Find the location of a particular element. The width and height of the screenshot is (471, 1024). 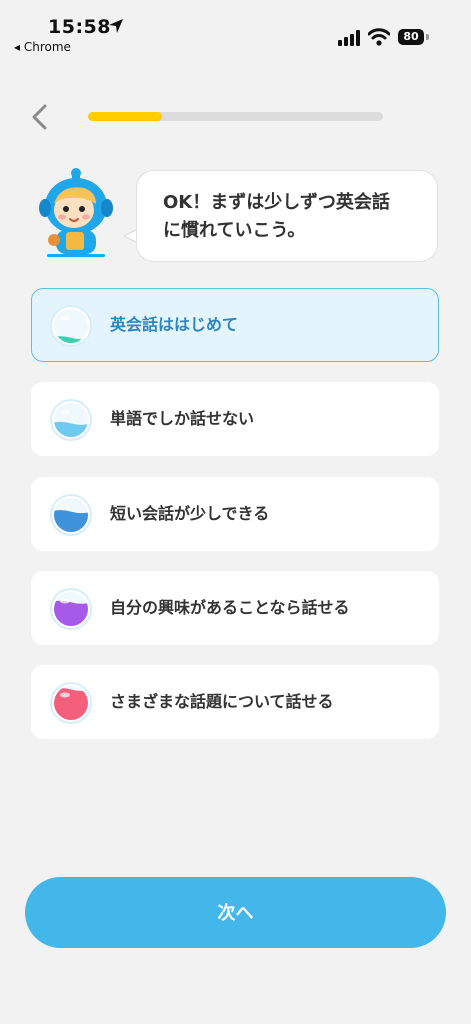

cellular-signal-icon is located at coordinates (349, 38).